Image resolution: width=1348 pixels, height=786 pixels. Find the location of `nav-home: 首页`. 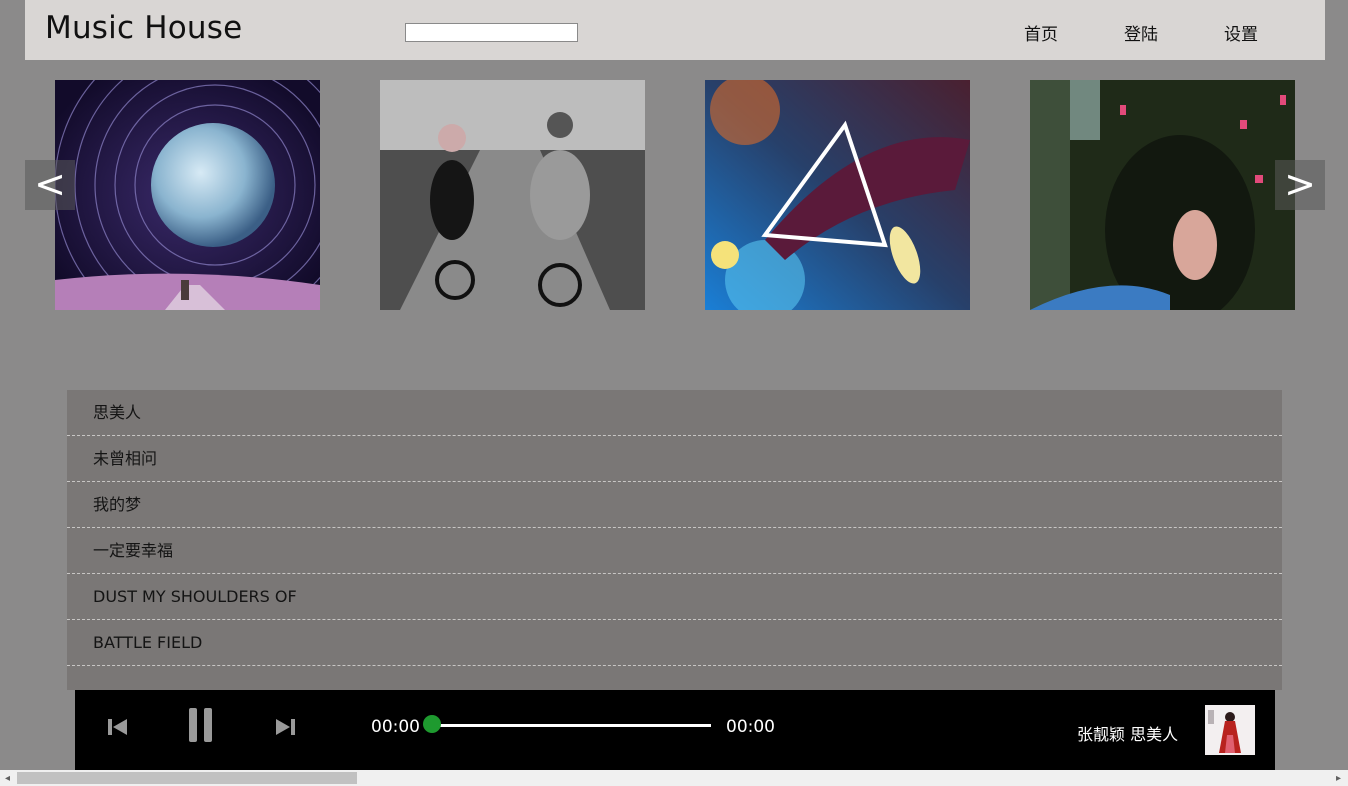

nav-home: 首页 is located at coordinates (1041, 32).